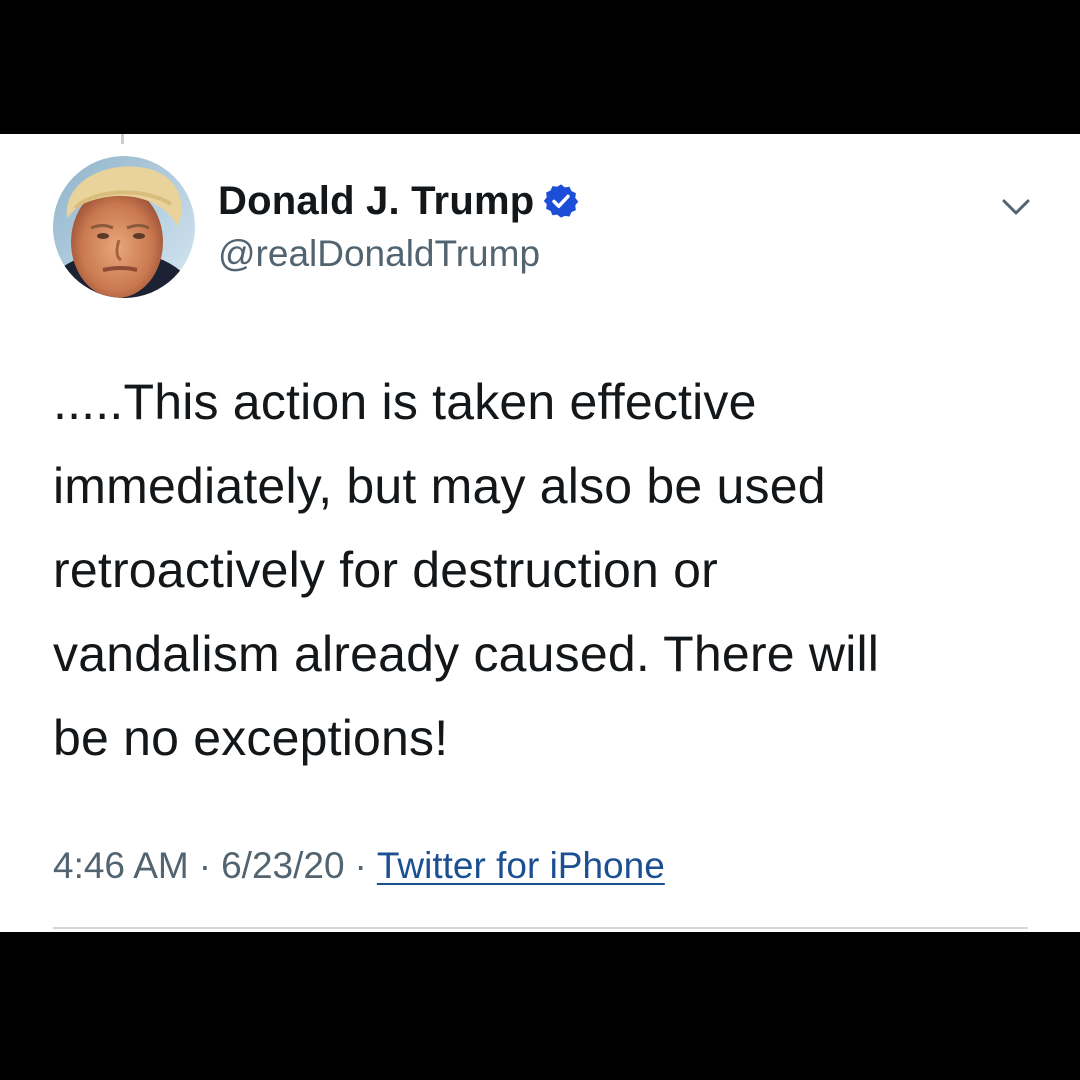  Describe the element at coordinates (561, 201) in the screenshot. I see `verified-badge-icon` at that location.